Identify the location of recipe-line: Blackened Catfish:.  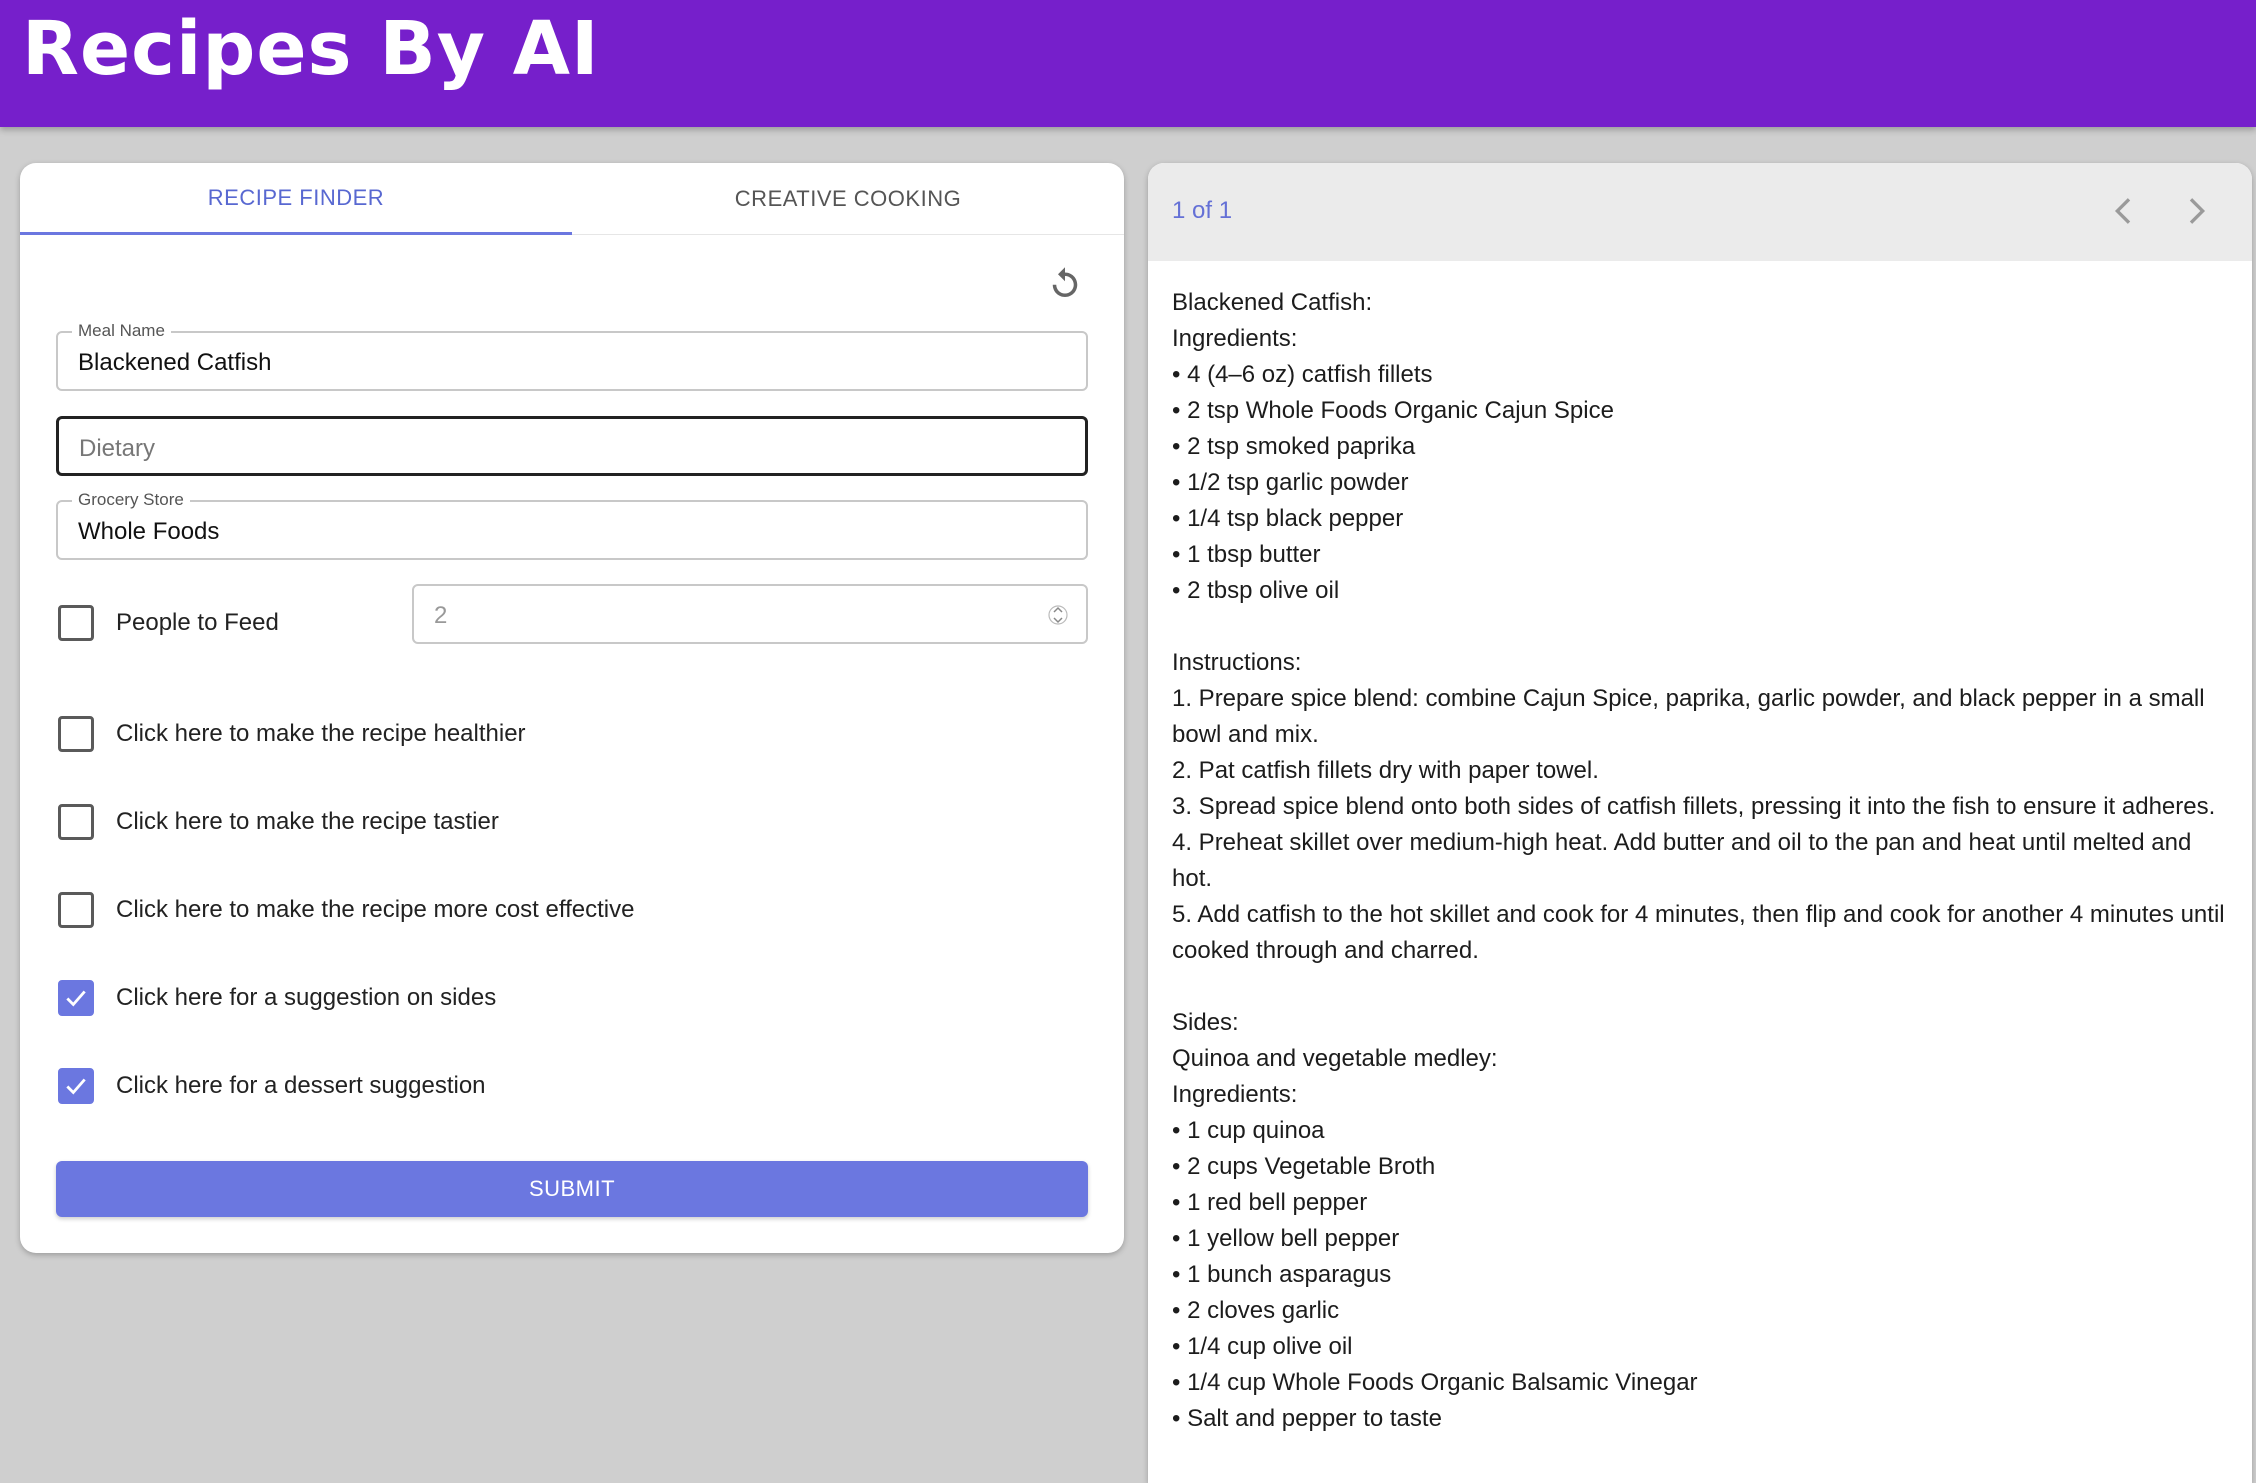
(1272, 302).